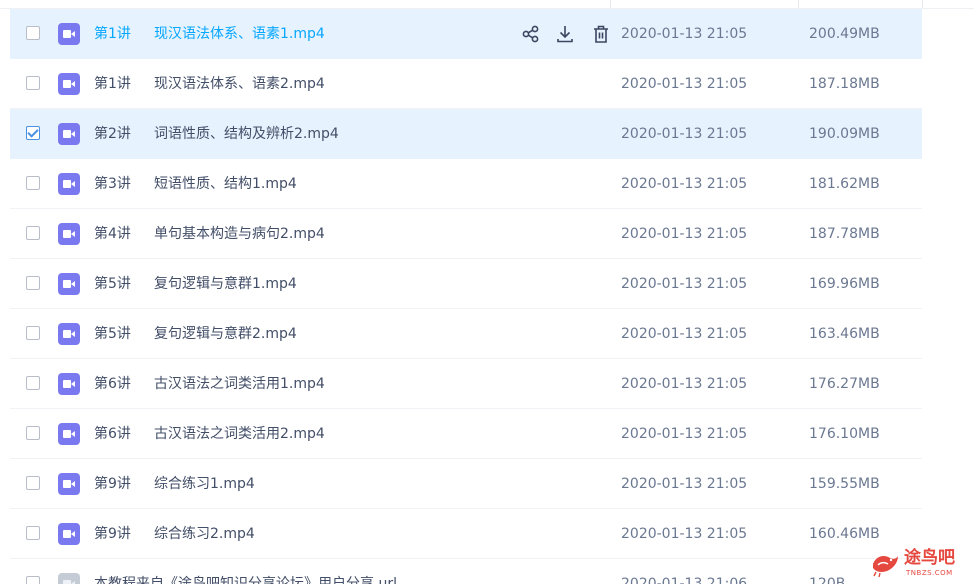  Describe the element at coordinates (466, 184) in the screenshot. I see `file-row: 第3讲 短语性质、结构1.mp4 2020-01-13 21:05 181.62MB` at that location.